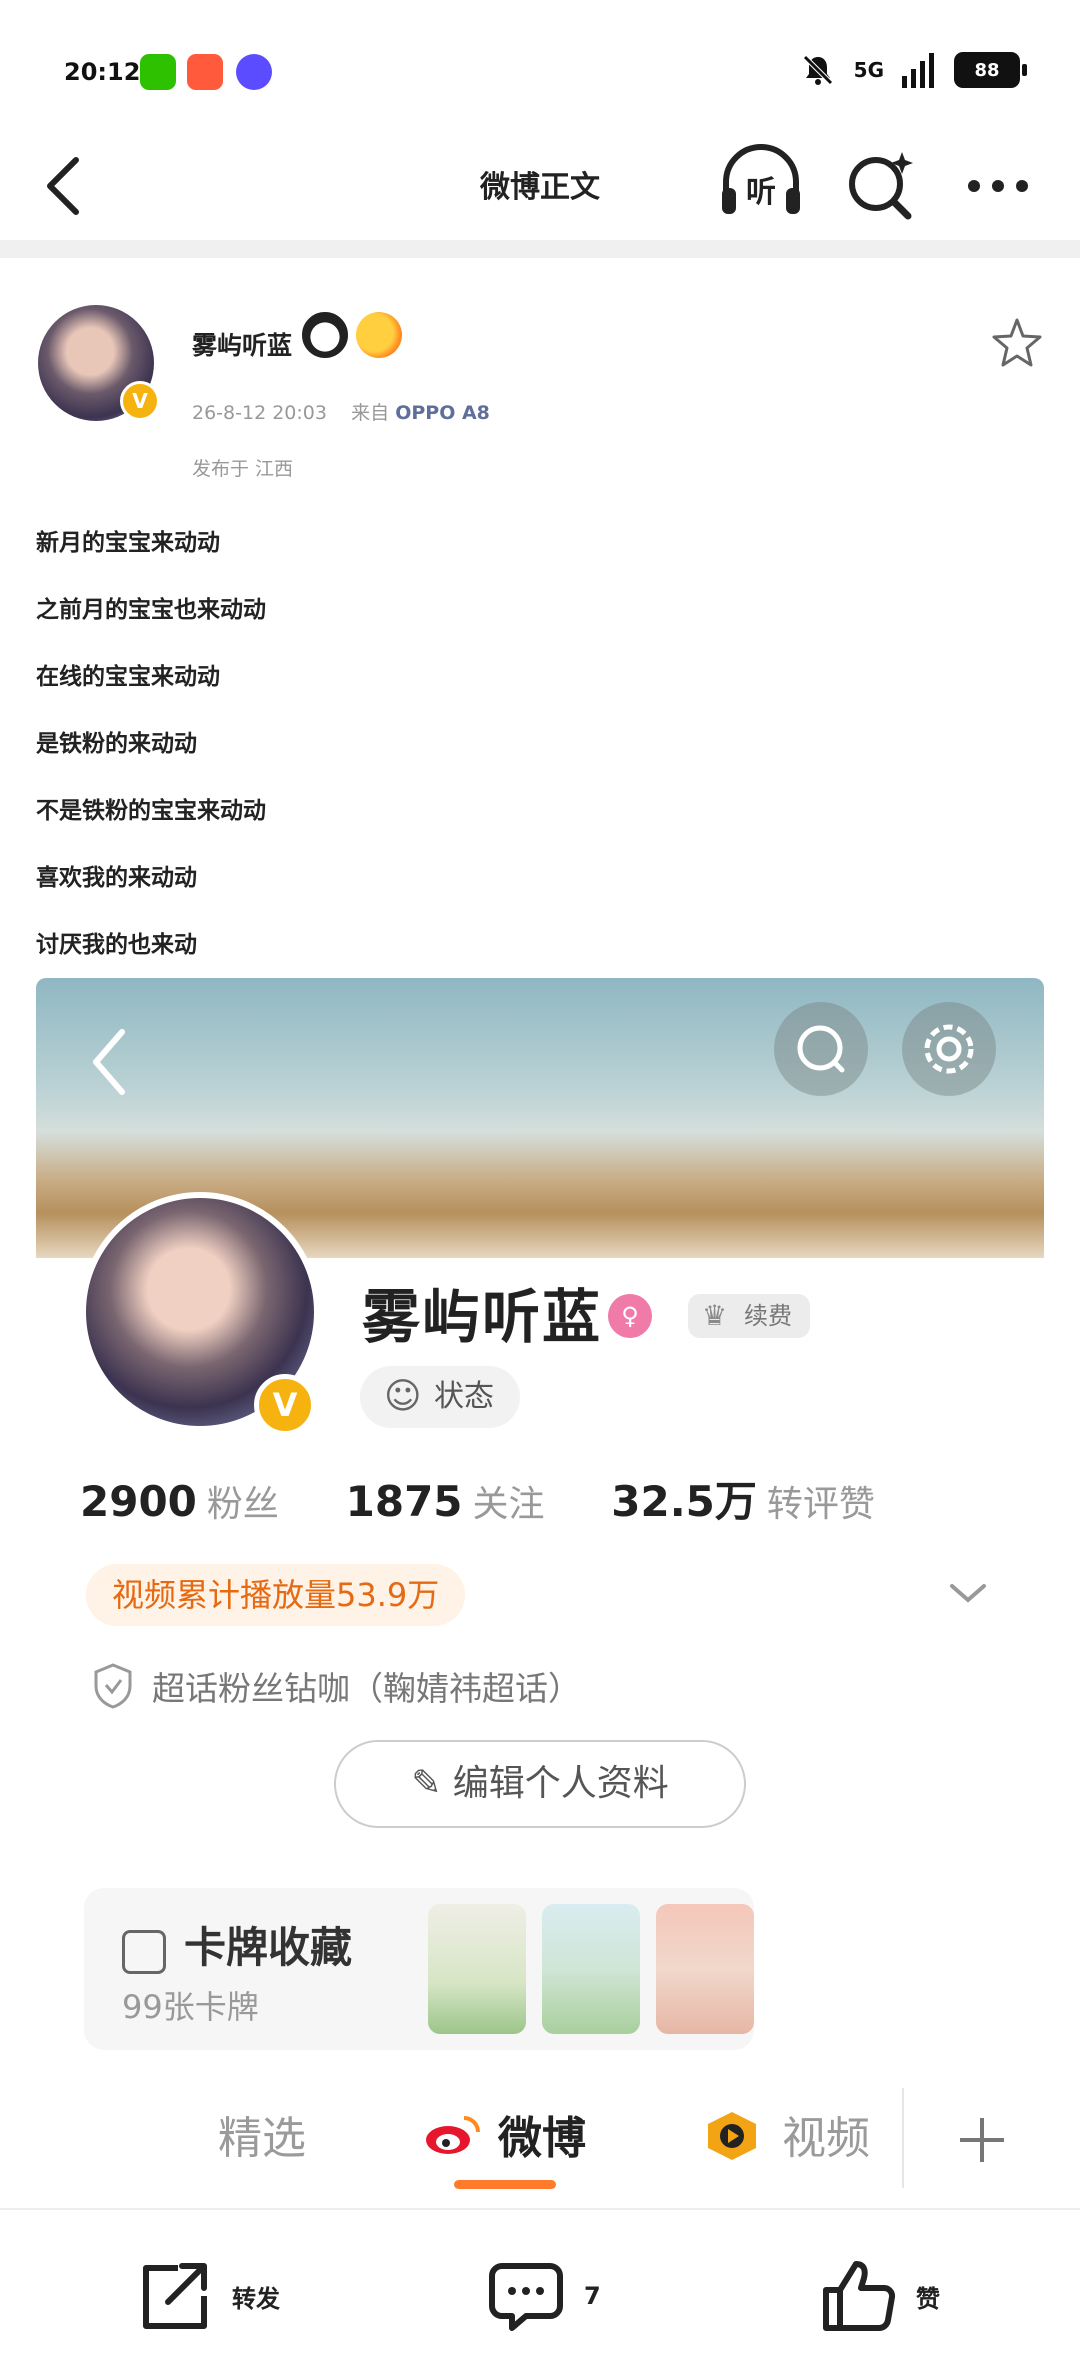 The width and height of the screenshot is (1080, 2372). I want to click on nav-bar: 微博正文 听, so click(540, 185).